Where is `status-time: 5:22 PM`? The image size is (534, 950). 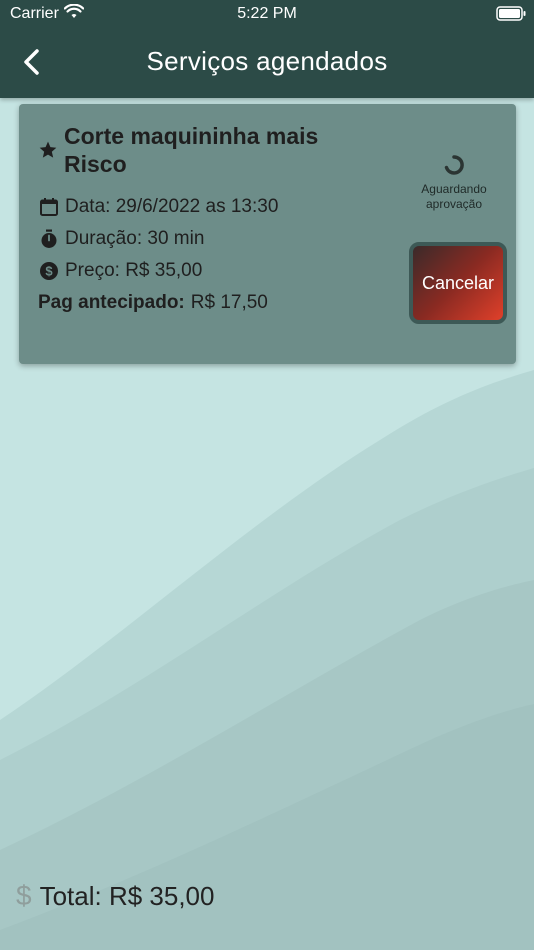
status-time: 5:22 PM is located at coordinates (267, 13).